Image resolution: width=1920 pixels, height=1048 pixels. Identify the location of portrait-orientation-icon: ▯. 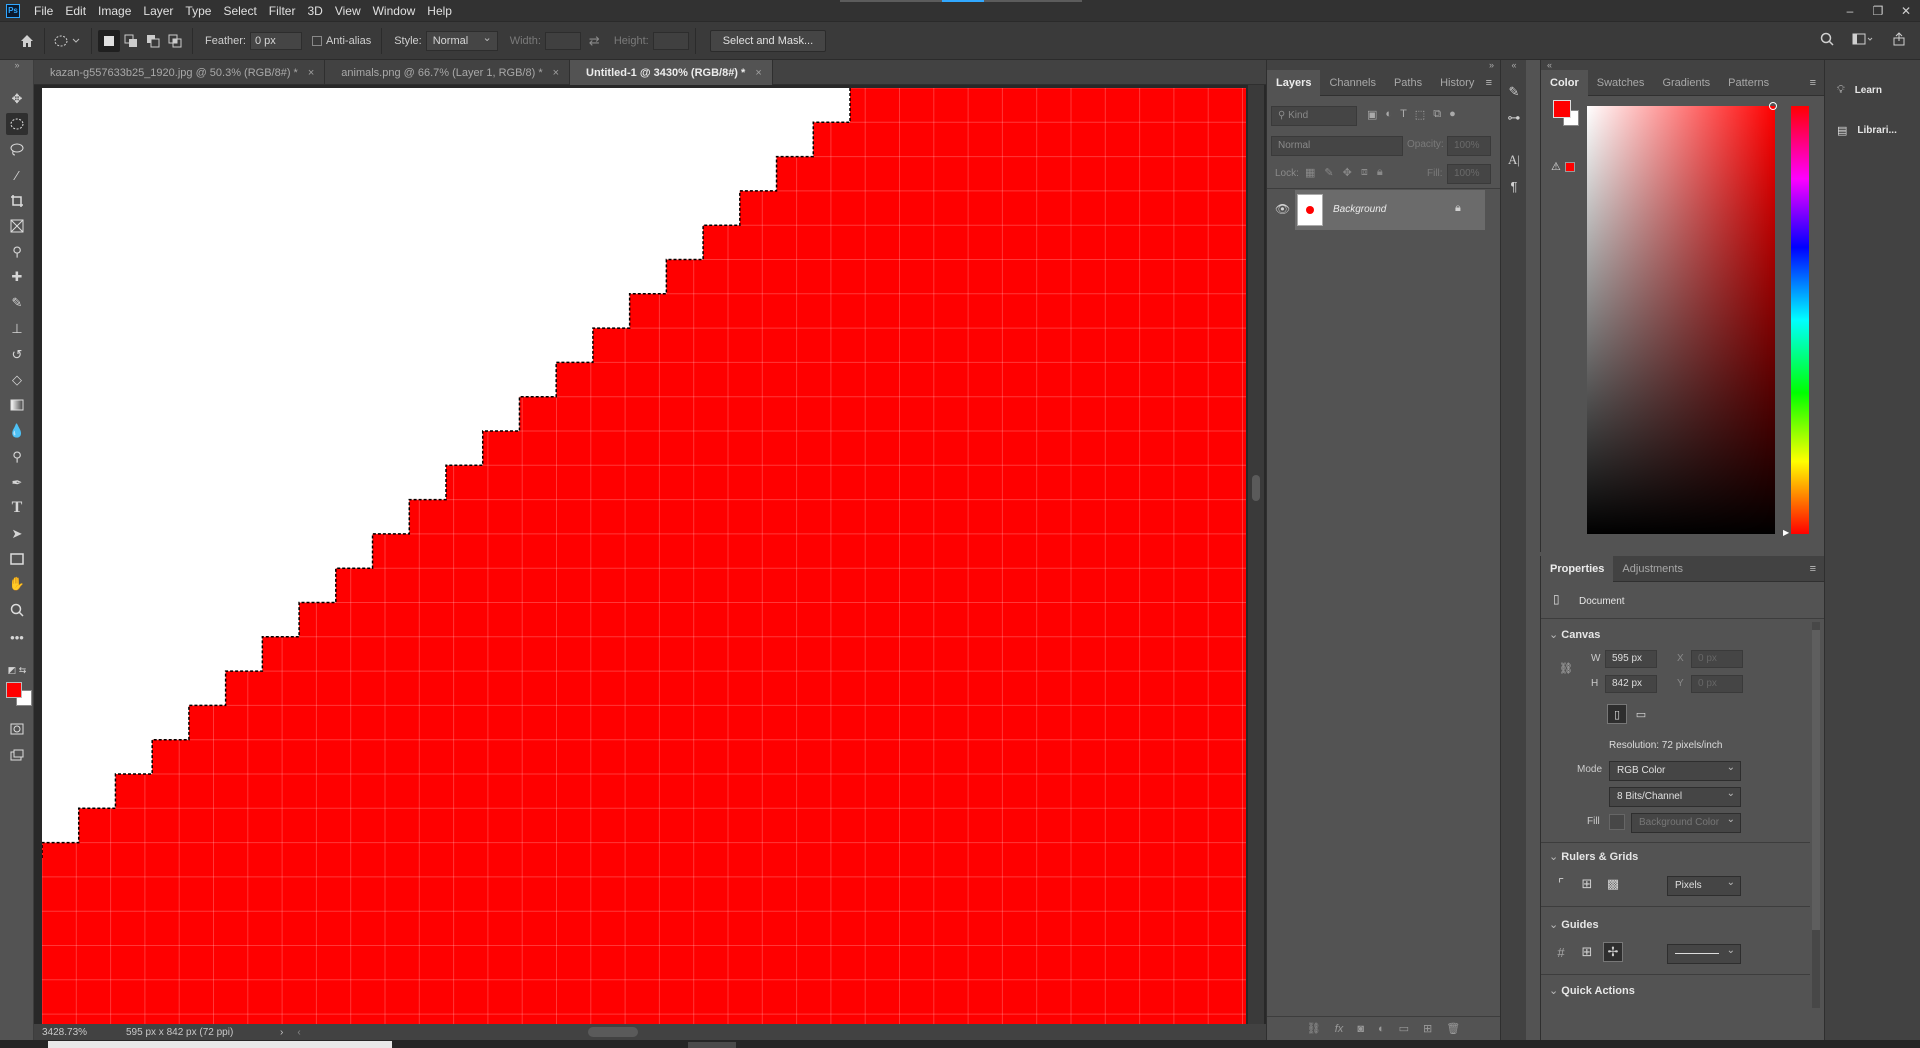
(1617, 714).